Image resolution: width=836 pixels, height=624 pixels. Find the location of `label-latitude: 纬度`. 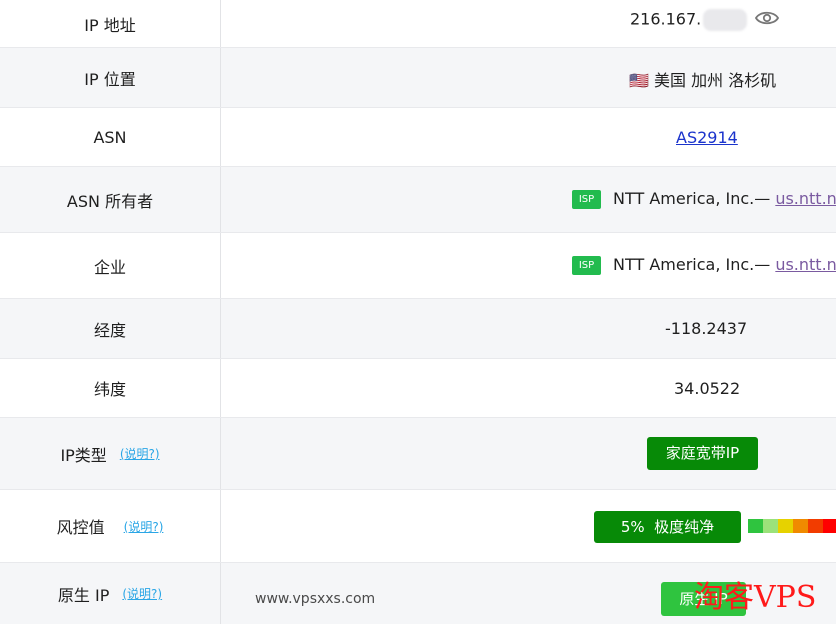

label-latitude: 纬度 is located at coordinates (110, 388).